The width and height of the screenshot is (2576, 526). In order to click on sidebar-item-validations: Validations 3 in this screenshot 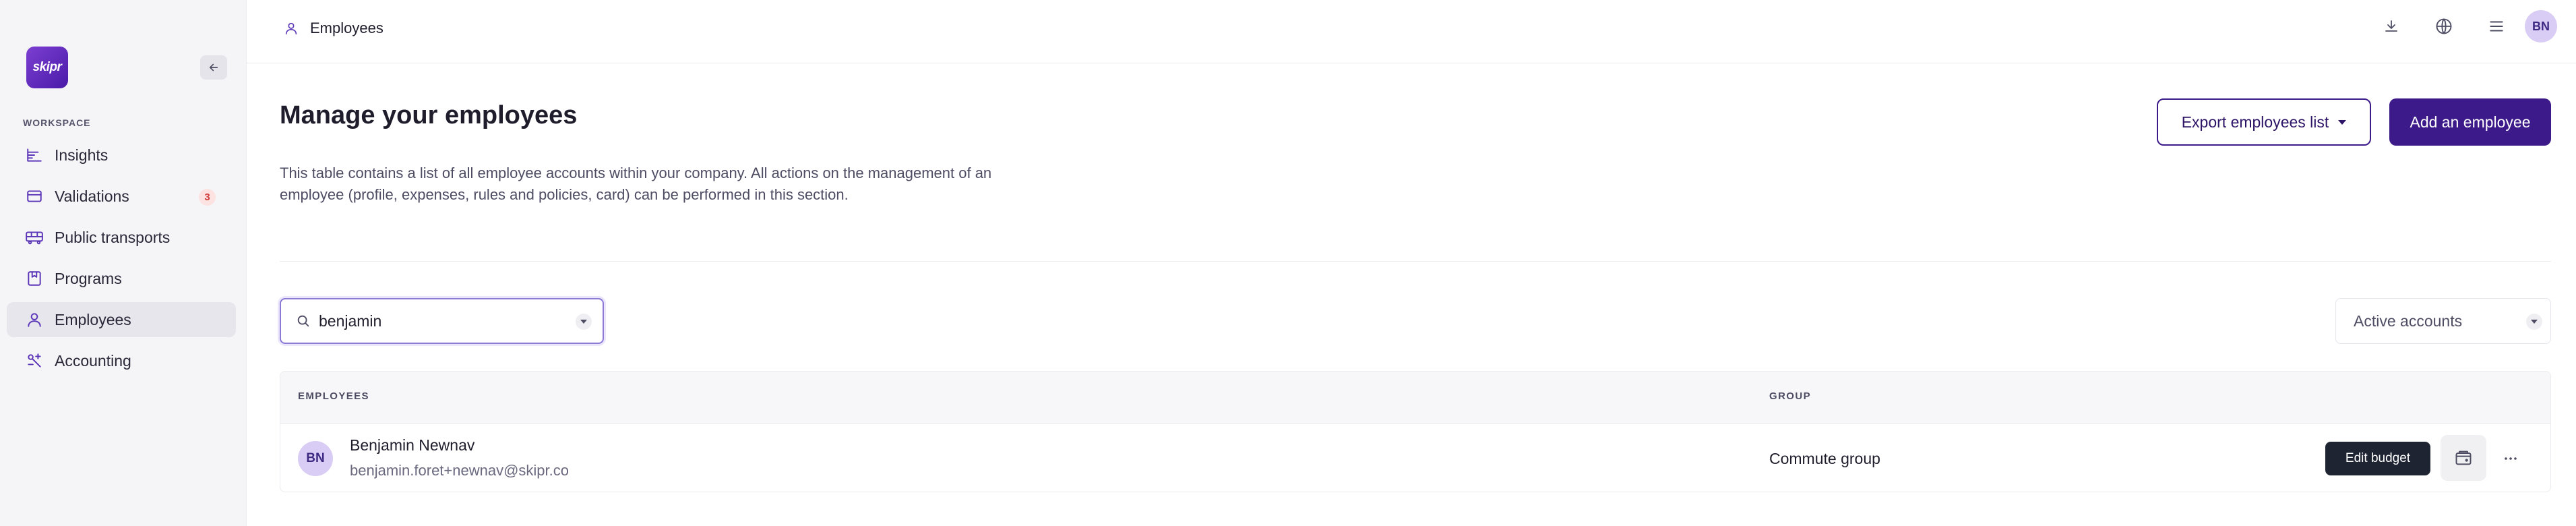, I will do `click(122, 196)`.